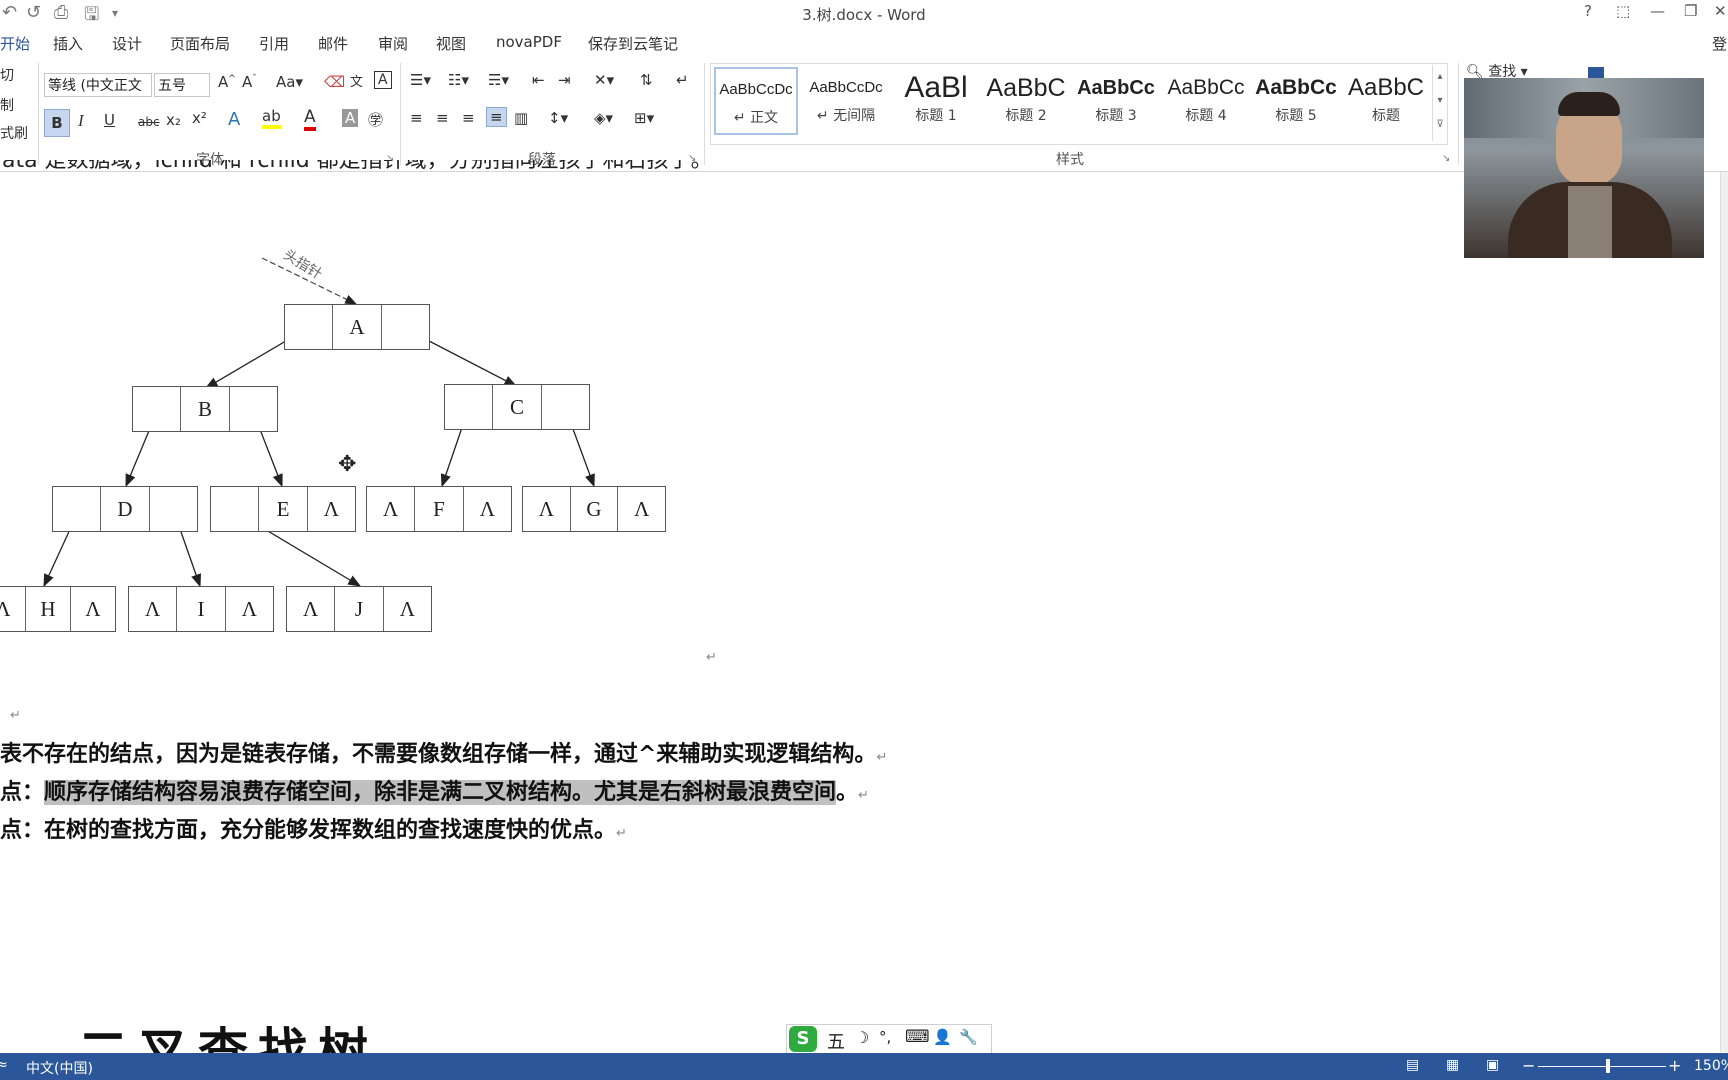  What do you see at coordinates (271, 118) in the screenshot?
I see `highlight-color-icon: ab` at bounding box center [271, 118].